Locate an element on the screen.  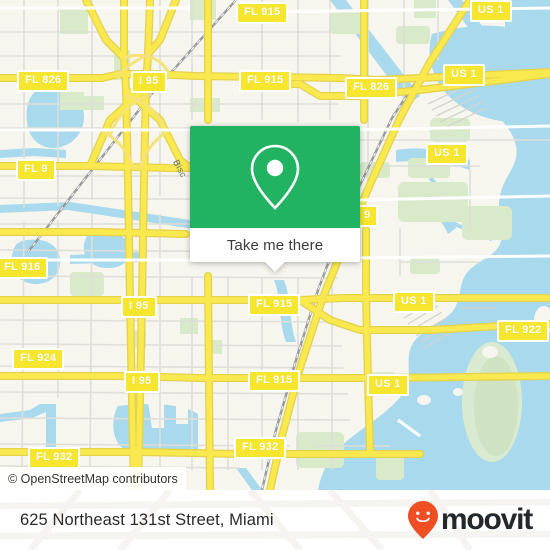
road-shield: FL 916 is located at coordinates (24, 268).